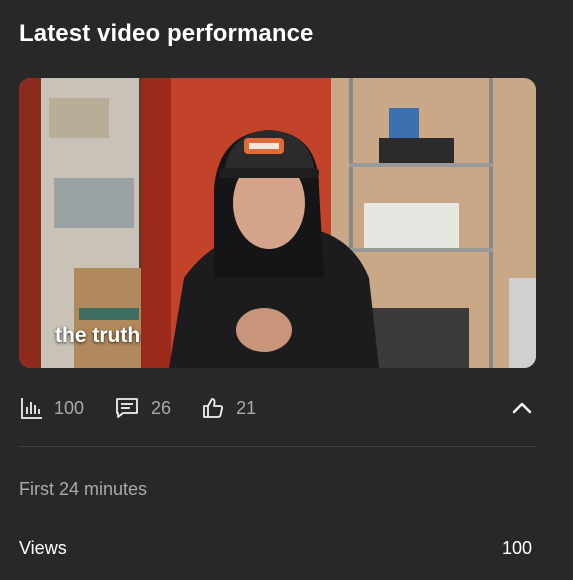  I want to click on thumbnail-caption: the truth, so click(98, 335).